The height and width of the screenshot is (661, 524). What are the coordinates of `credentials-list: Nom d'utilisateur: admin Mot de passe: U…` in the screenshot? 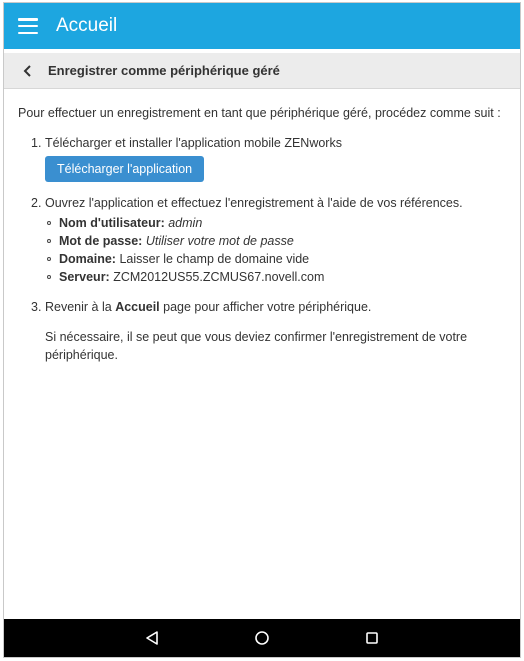 It's located at (274, 250).